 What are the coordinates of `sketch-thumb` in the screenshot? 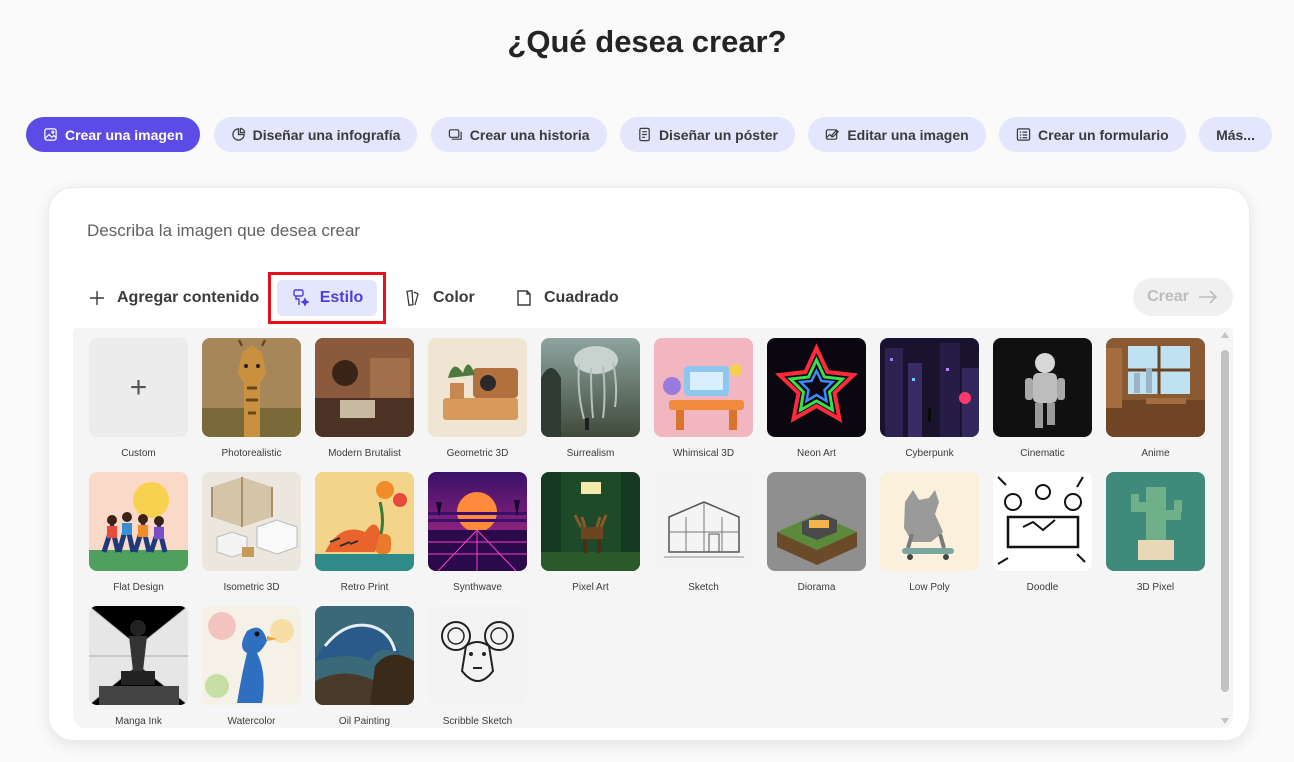 It's located at (703, 521).